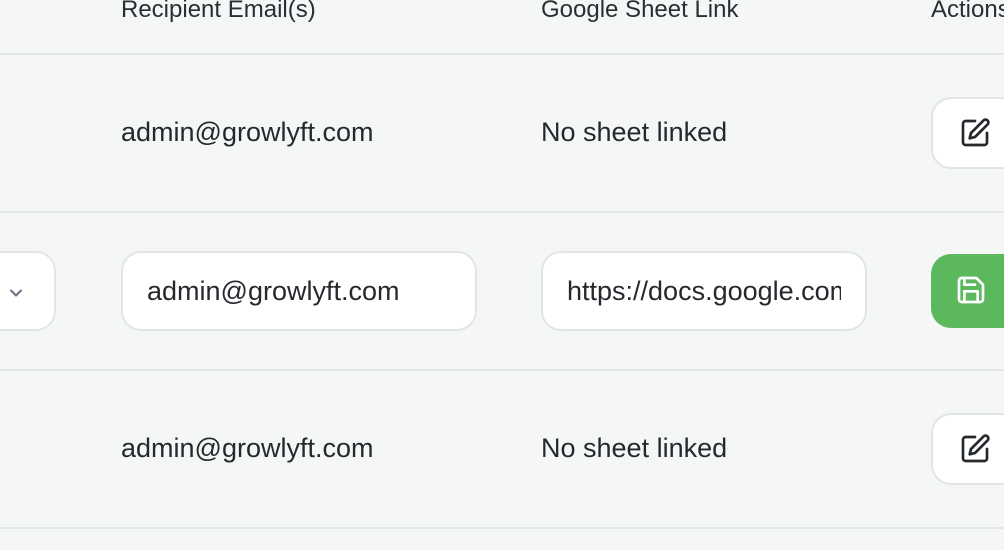 Image resolution: width=1004 pixels, height=550 pixels. I want to click on header-actions: Actions, so click(967, 11).